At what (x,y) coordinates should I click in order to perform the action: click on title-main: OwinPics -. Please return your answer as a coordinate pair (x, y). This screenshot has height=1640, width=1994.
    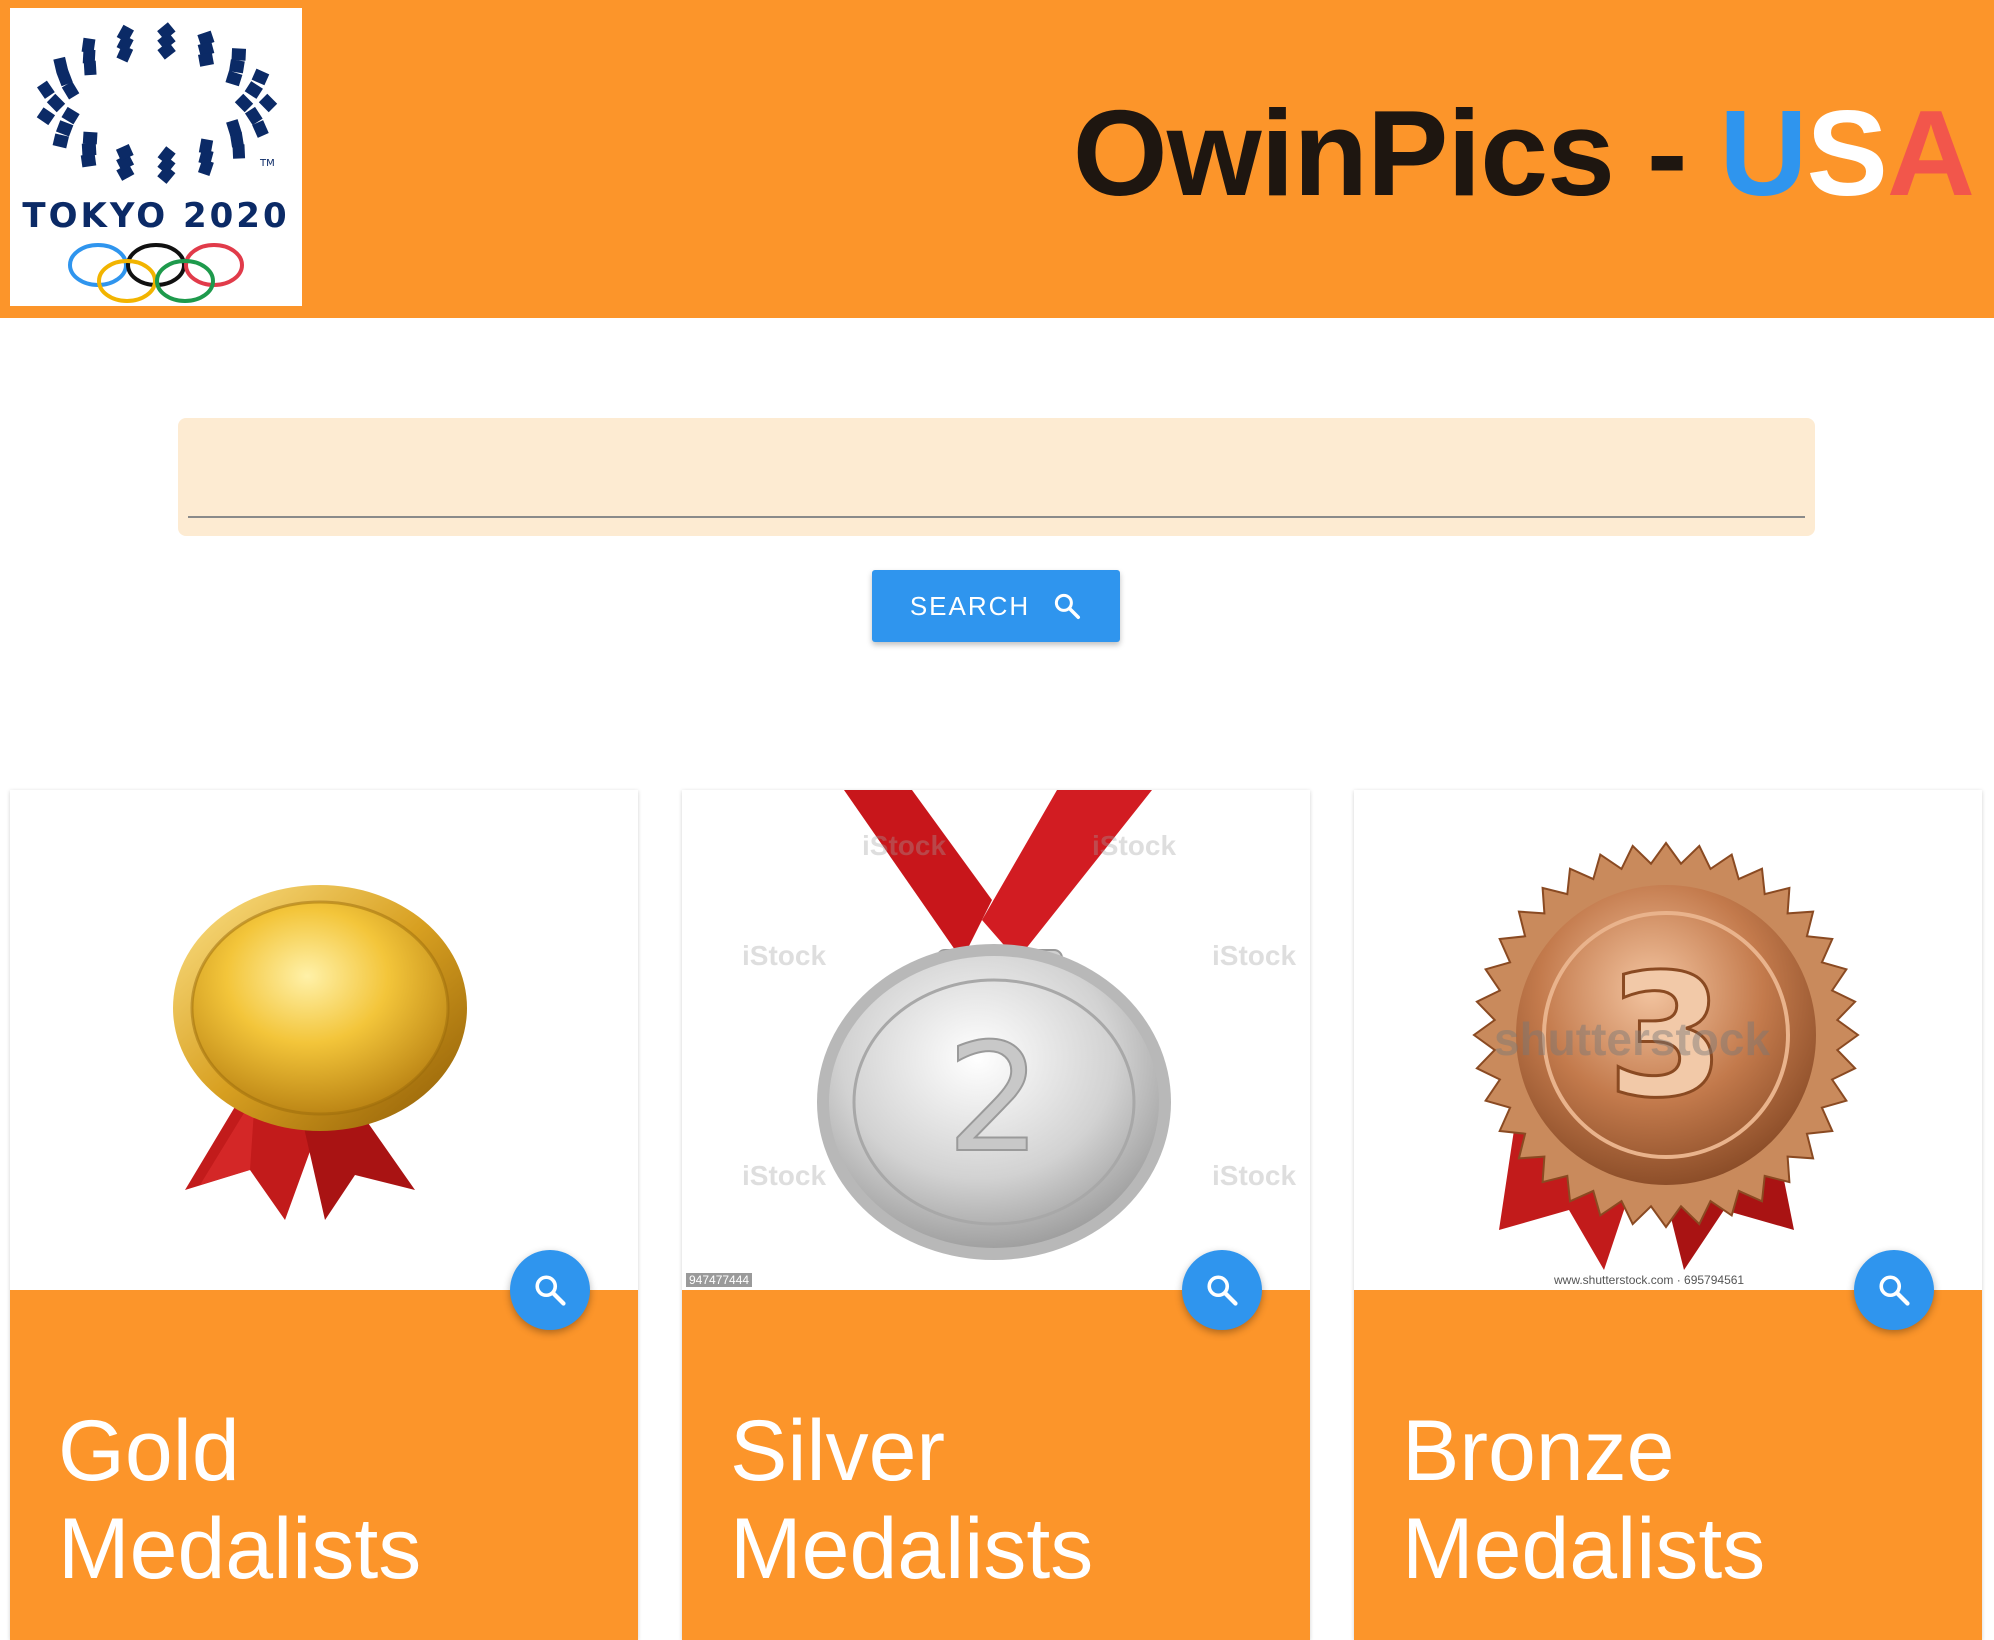
    Looking at the image, I should click on (1396, 153).